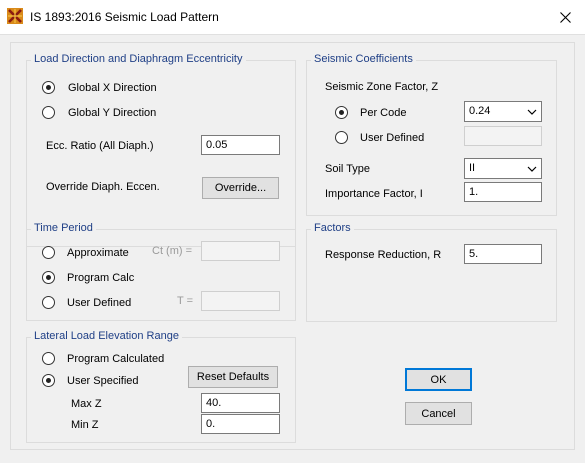 This screenshot has width=585, height=463. Describe the element at coordinates (240, 301) in the screenshot. I see `t-input` at that location.